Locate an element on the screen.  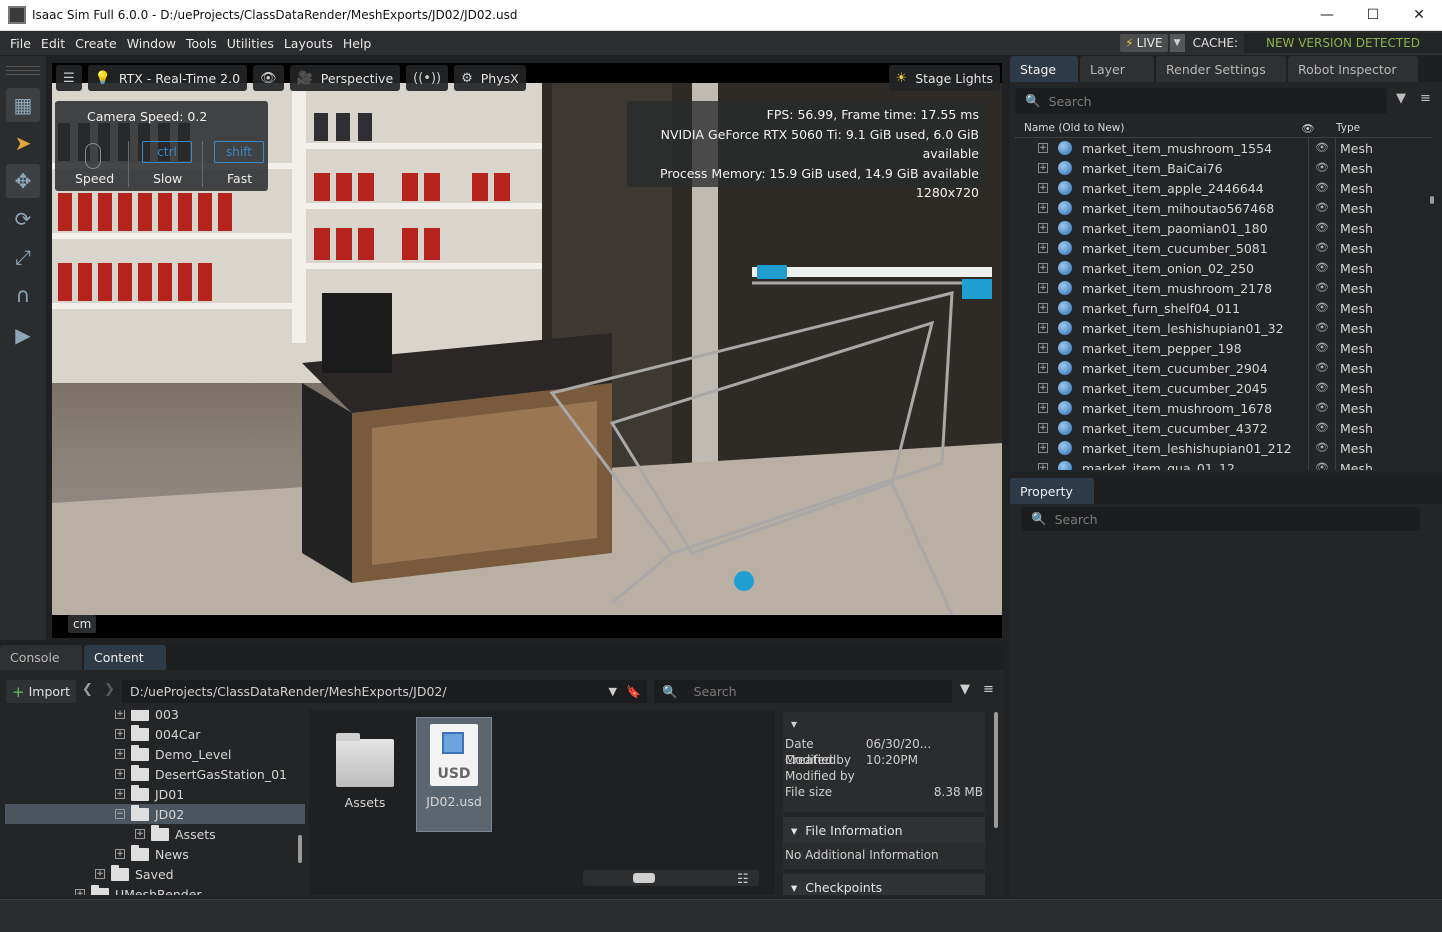
tab-console: Console is located at coordinates (41, 657).